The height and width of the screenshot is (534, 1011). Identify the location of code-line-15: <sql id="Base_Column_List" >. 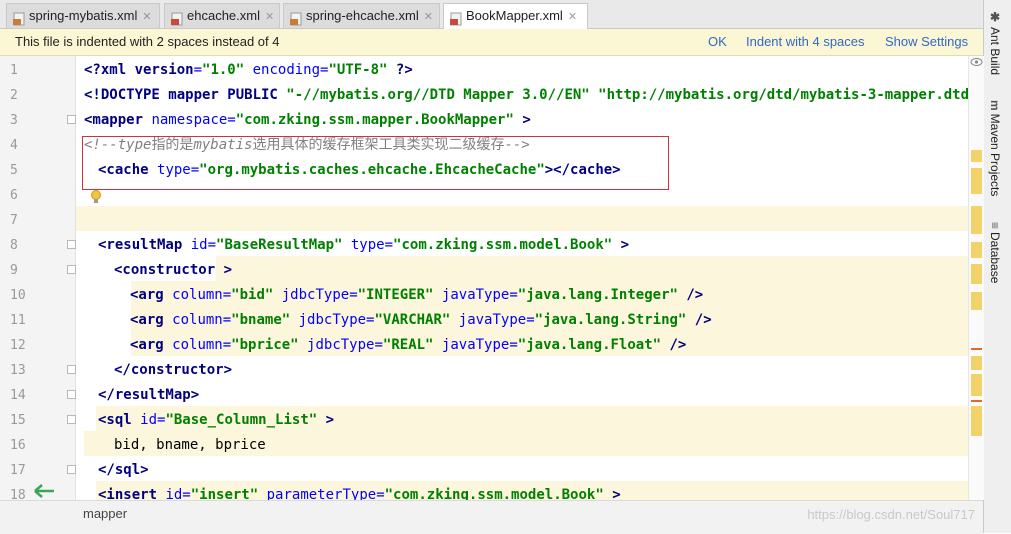
(216, 420).